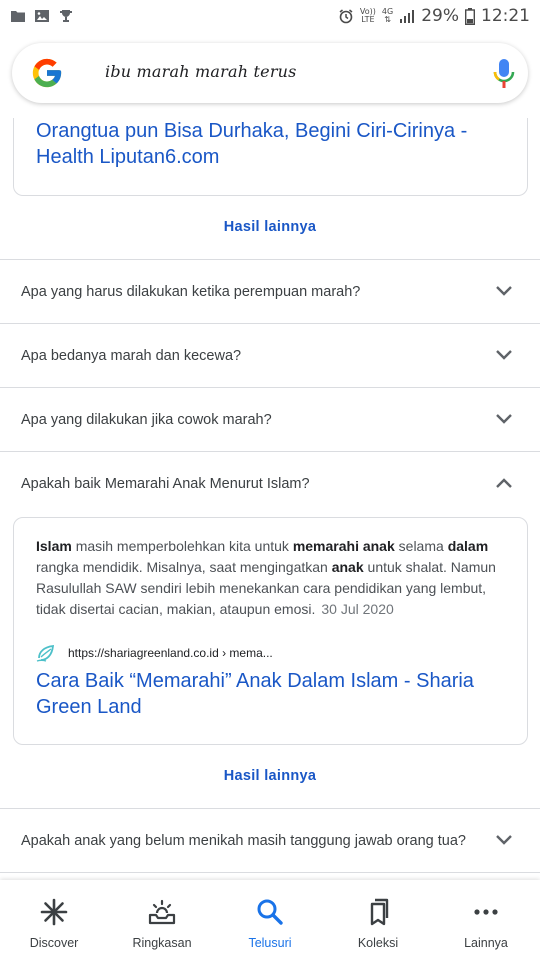 The image size is (540, 960). Describe the element at coordinates (486, 912) in the screenshot. I see `more-dots-icon` at that location.